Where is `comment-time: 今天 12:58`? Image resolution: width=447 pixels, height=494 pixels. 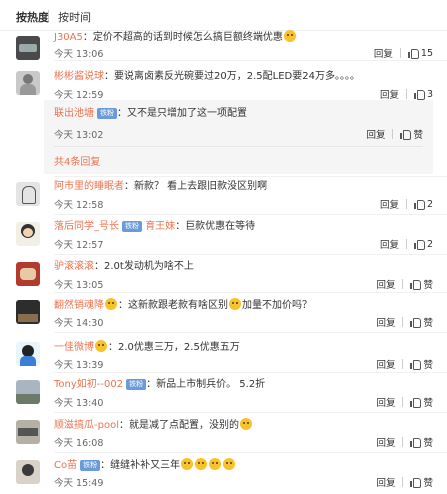 comment-time: 今天 12:58 is located at coordinates (79, 205).